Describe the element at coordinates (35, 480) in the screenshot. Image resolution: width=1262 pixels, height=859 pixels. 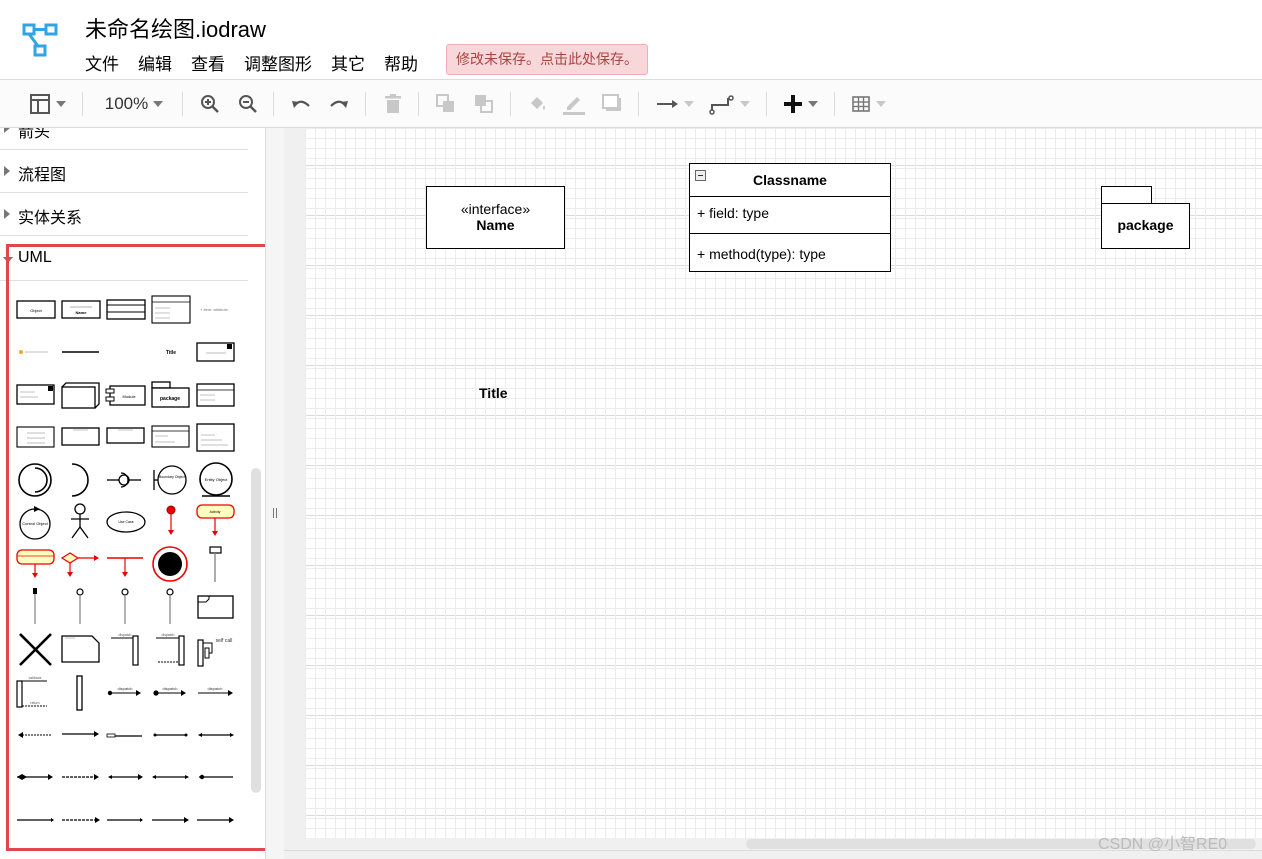
I see `uml-provided-interface-shape` at that location.